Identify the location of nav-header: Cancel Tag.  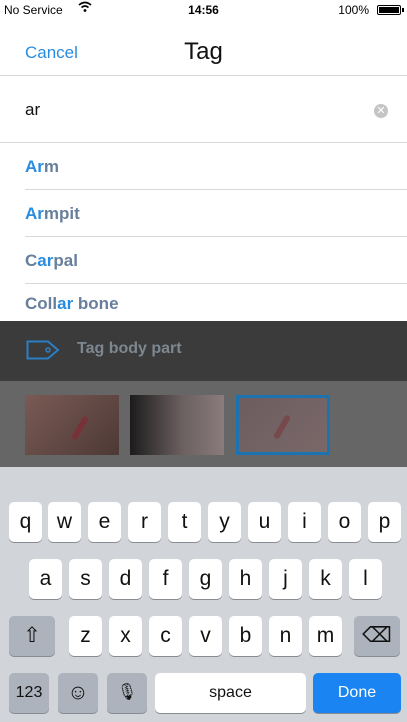
(203, 48).